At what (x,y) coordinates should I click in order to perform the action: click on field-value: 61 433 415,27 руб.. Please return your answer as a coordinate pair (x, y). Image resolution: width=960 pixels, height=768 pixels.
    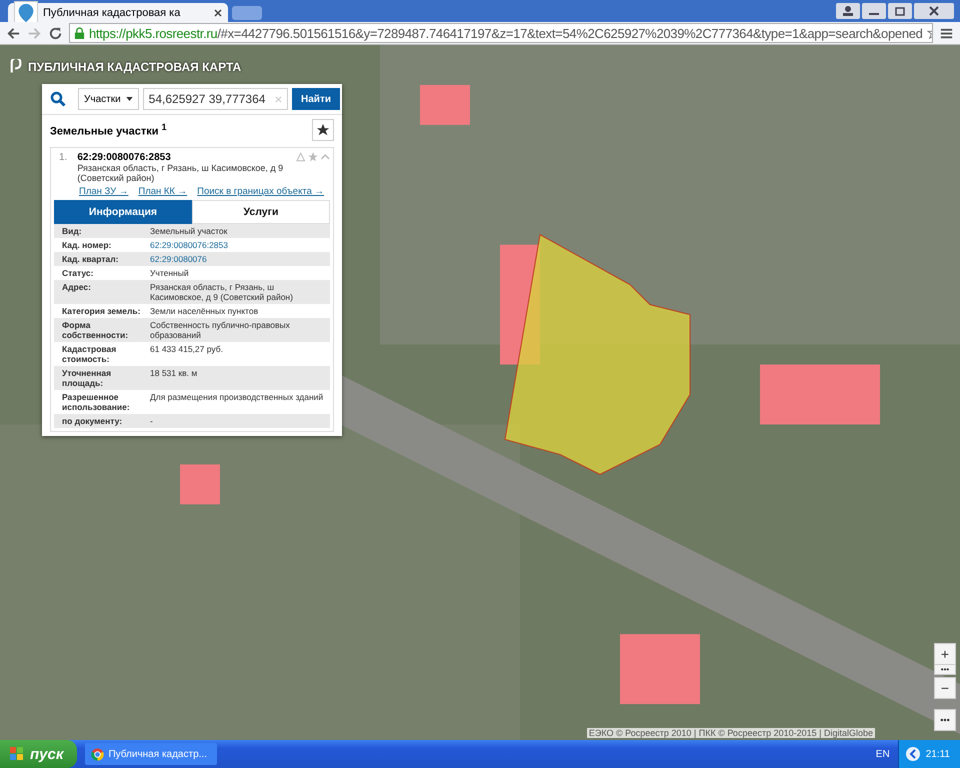
    Looking at the image, I should click on (187, 350).